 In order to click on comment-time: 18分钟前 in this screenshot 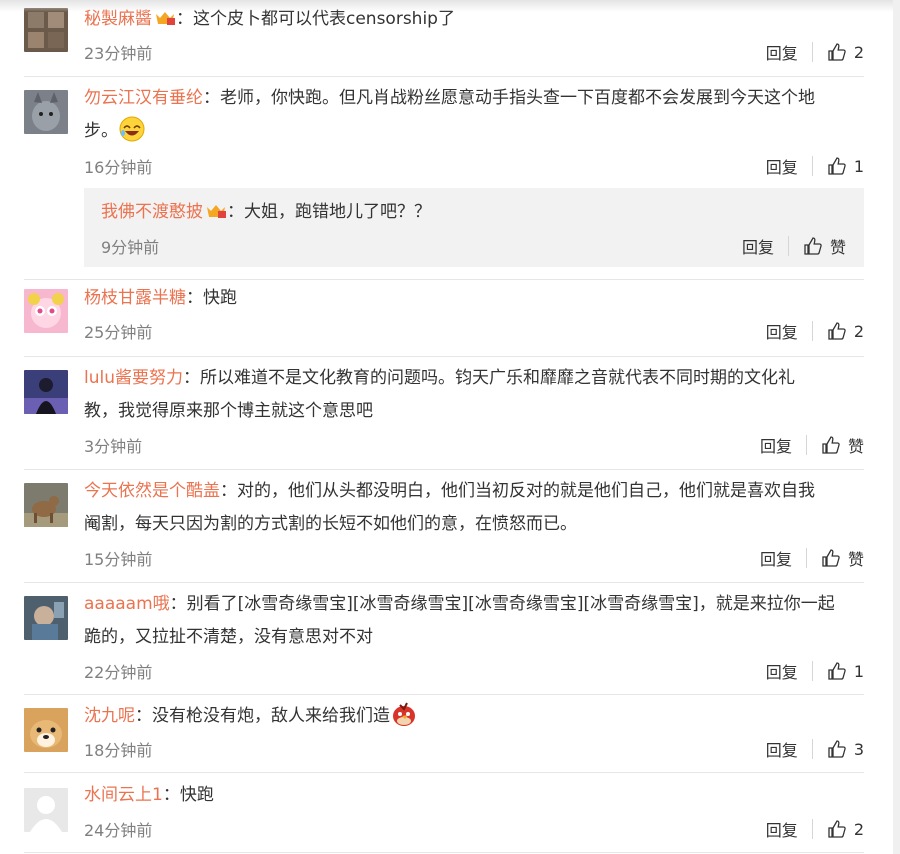, I will do `click(118, 750)`.